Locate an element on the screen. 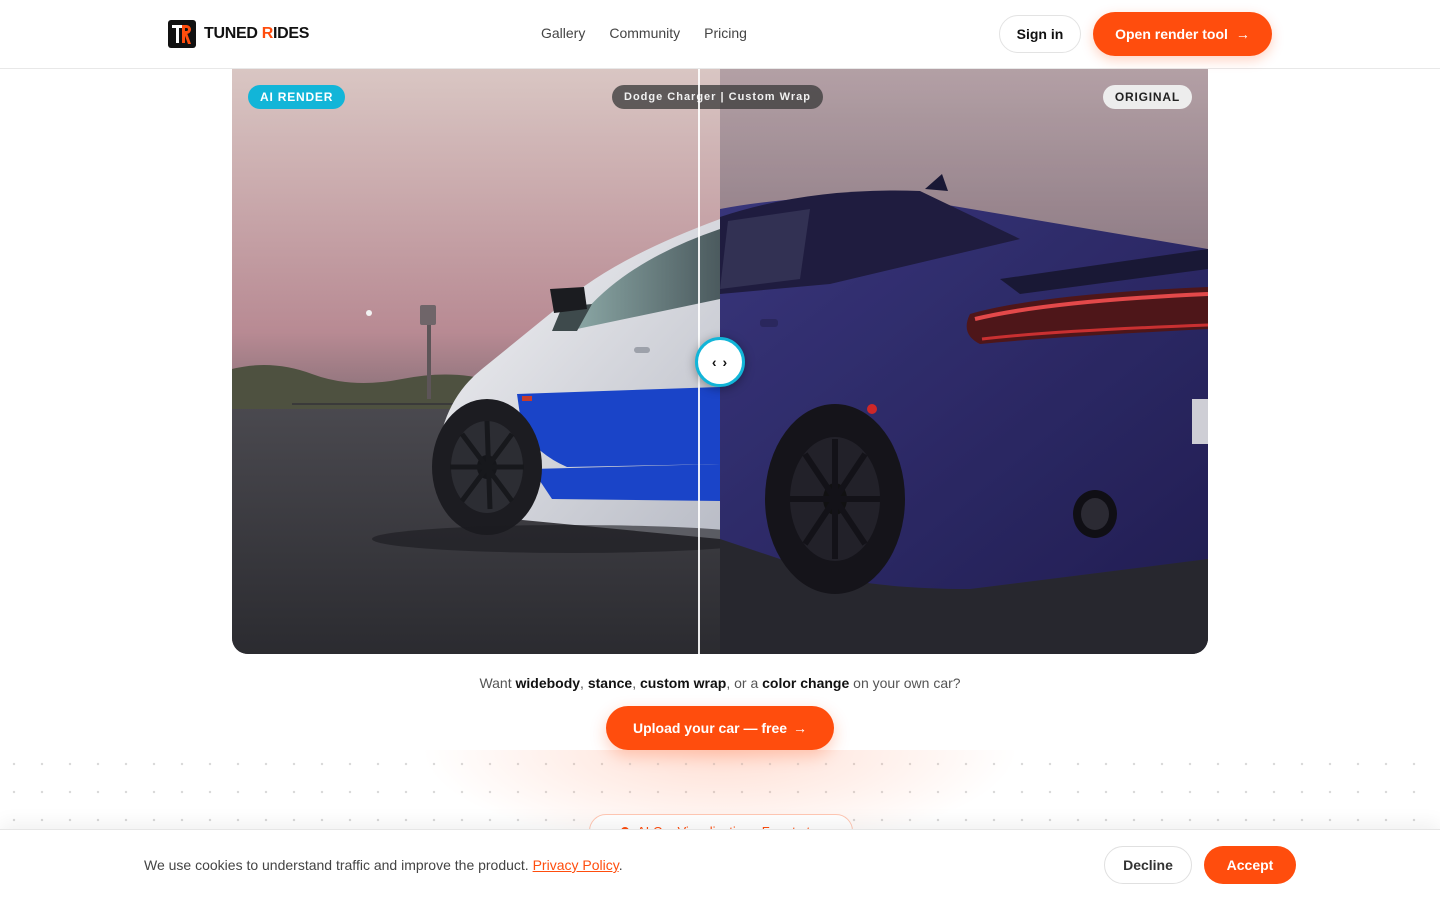 The image size is (1440, 900). main-nav: Gallery Community Pricing is located at coordinates (644, 33).